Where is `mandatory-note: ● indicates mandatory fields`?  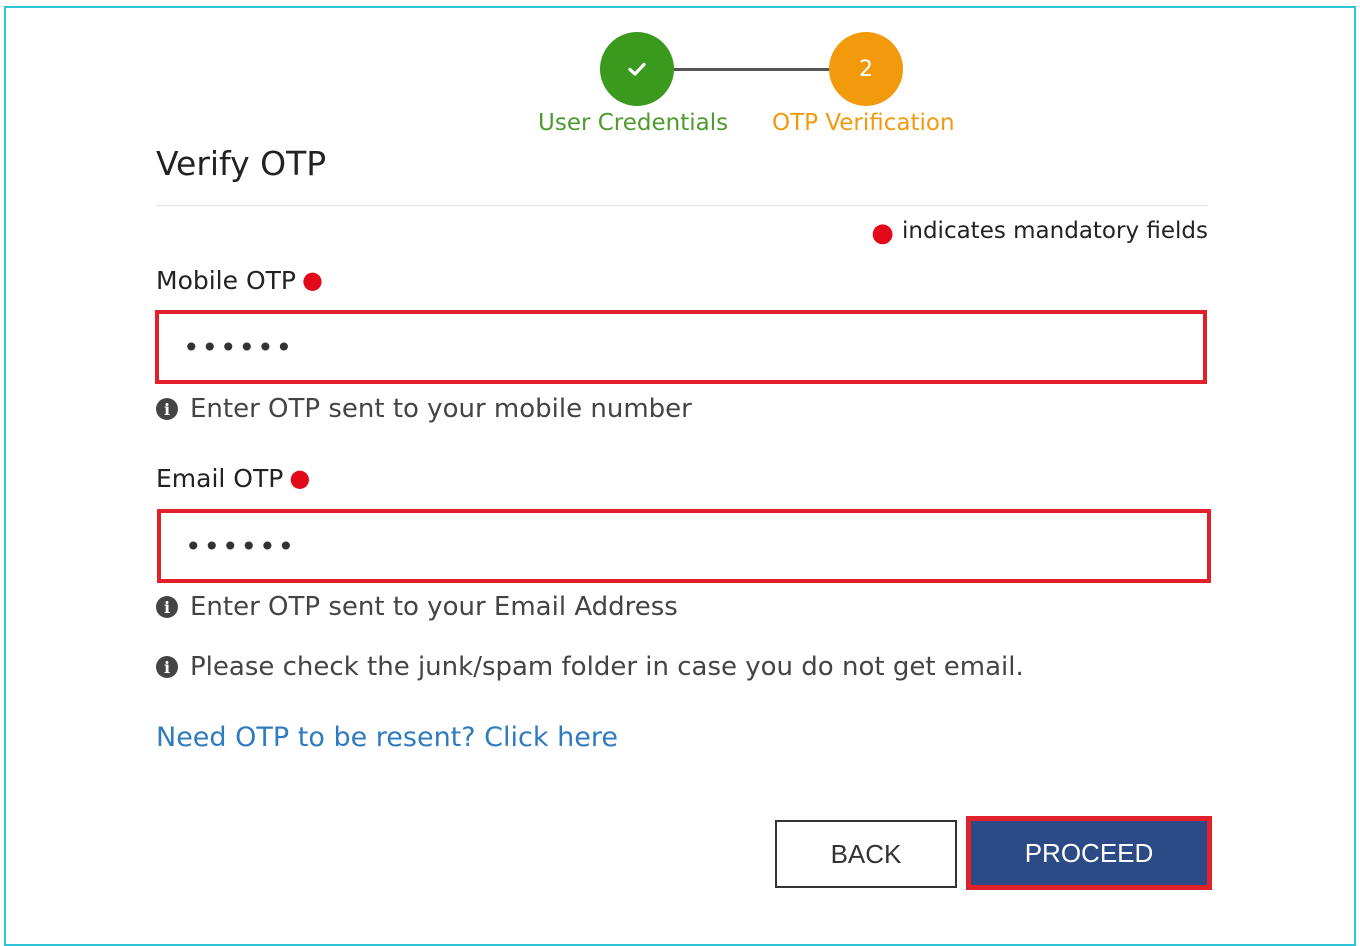
mandatory-note: ● indicates mandatory fields is located at coordinates (1039, 233).